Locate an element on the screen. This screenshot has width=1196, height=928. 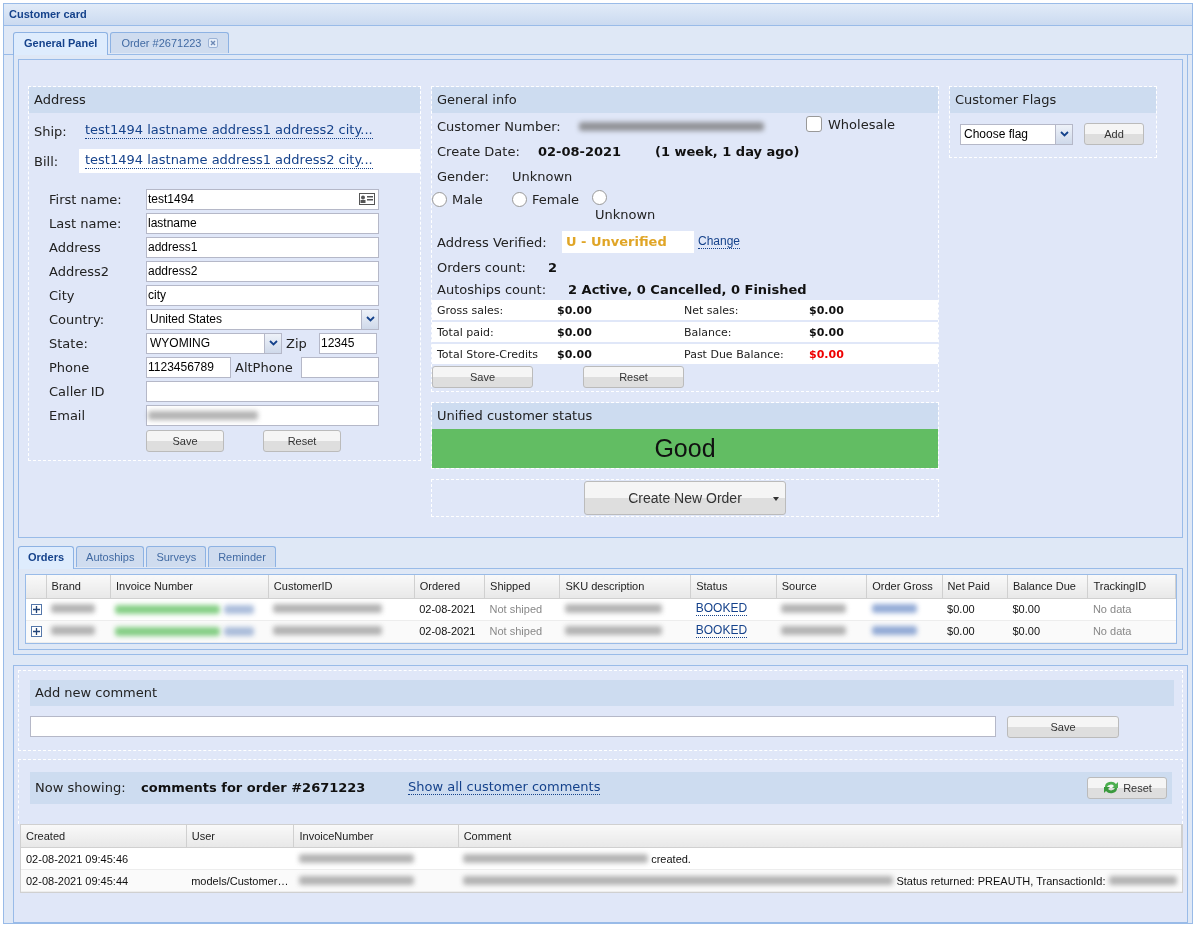
section-header: General info is located at coordinates (685, 100).